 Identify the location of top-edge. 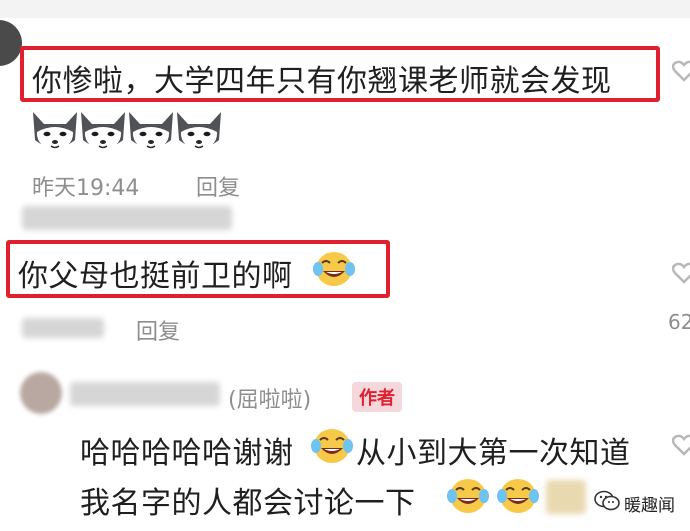
(345, 9).